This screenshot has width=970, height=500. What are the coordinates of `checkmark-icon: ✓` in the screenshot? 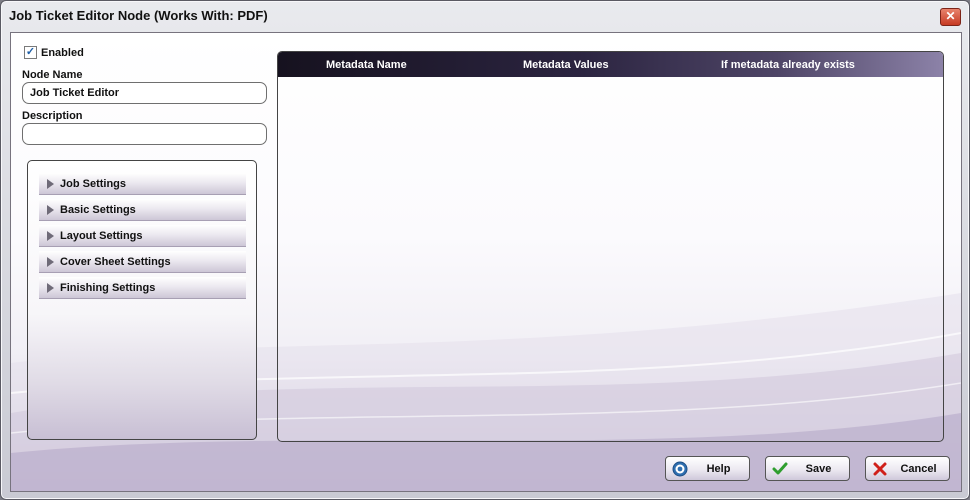 It's located at (30, 52).